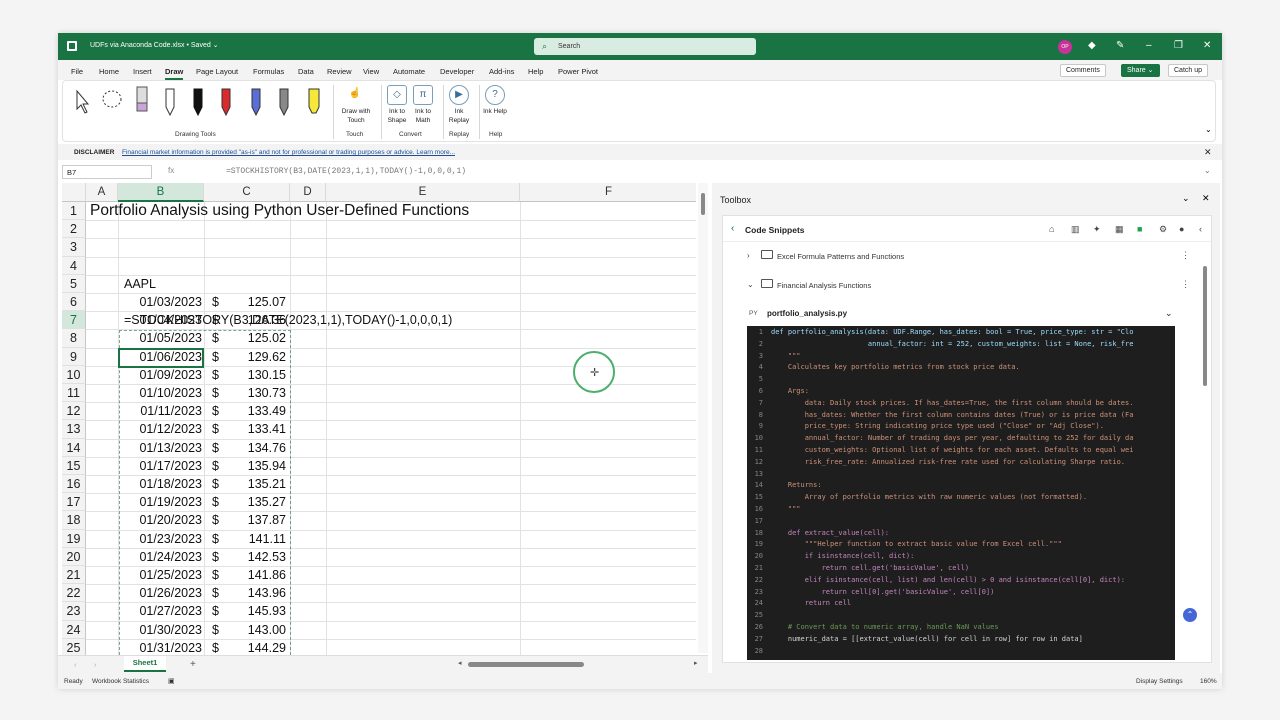 The width and height of the screenshot is (1280, 720). I want to click on ink-to-math-icon: π, so click(423, 95).